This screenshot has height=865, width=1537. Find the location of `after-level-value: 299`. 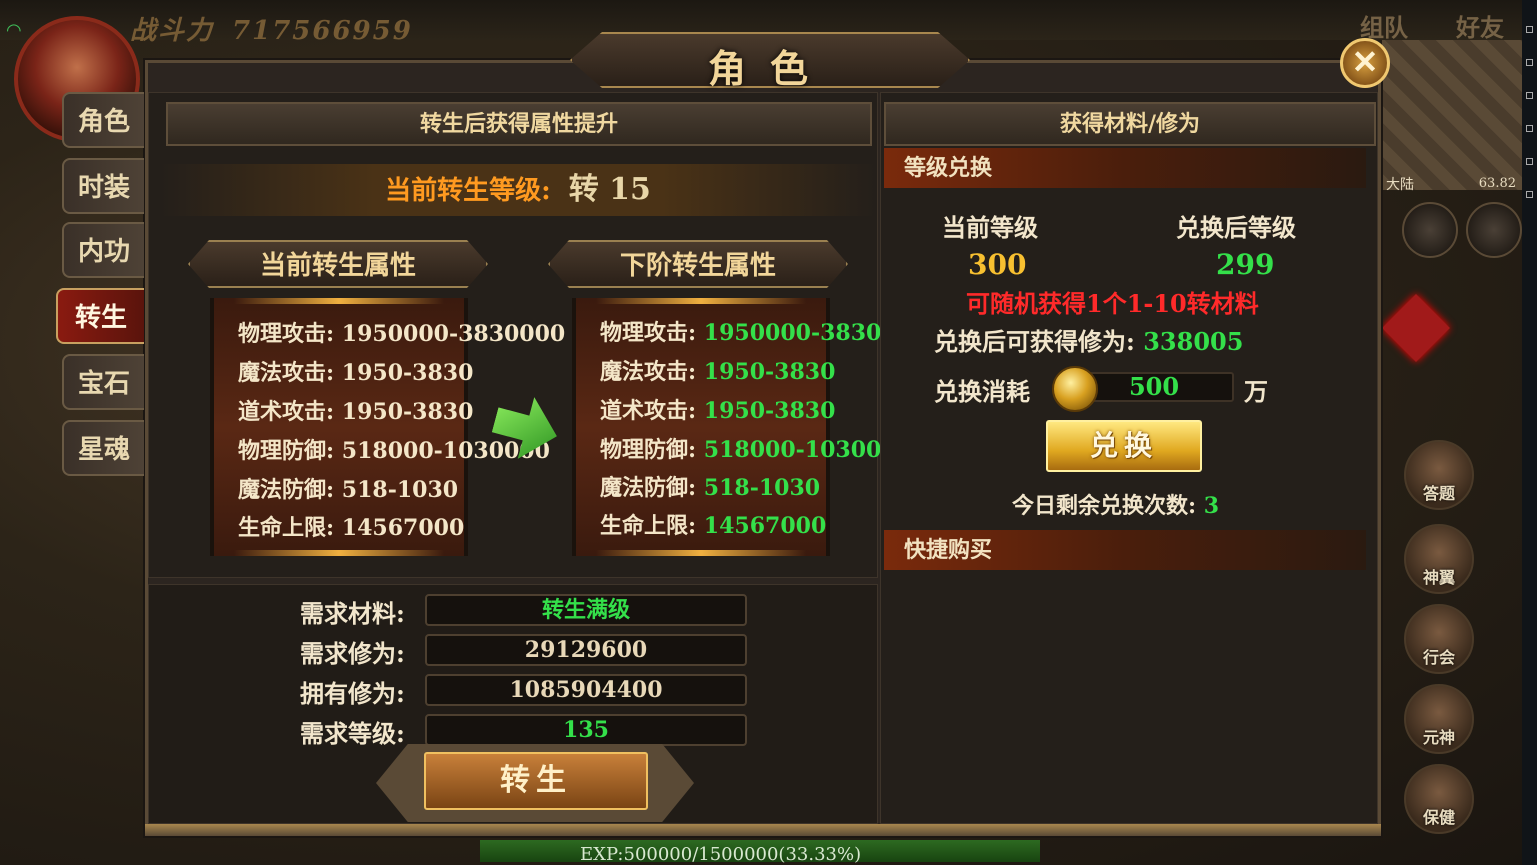

after-level-value: 299 is located at coordinates (1245, 264).